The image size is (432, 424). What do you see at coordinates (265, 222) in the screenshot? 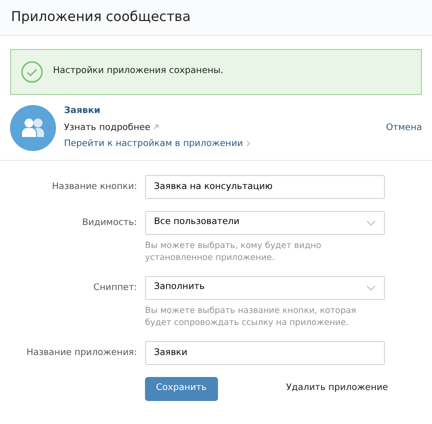
I see `dropdown: Все пользователи` at bounding box center [265, 222].